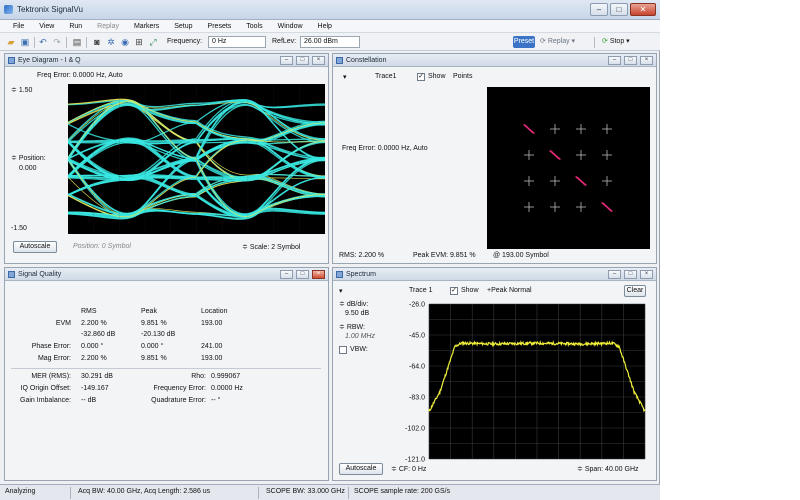  Describe the element at coordinates (80, 75) in the screenshot. I see `eye-freq-error: Freq Error: 0.0000 Hz, Auto` at that location.